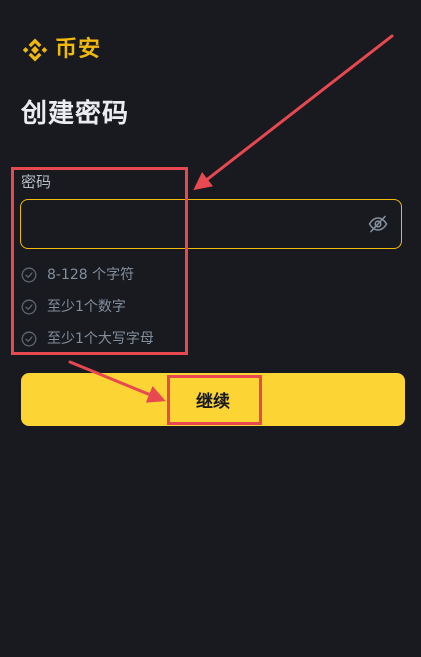 The image size is (421, 657). I want to click on continue-button: 继续, so click(213, 399).